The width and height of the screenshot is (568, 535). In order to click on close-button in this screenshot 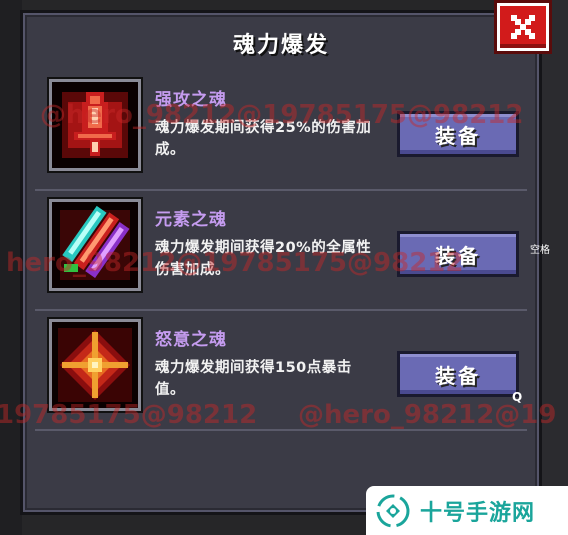, I will do `click(523, 27)`.